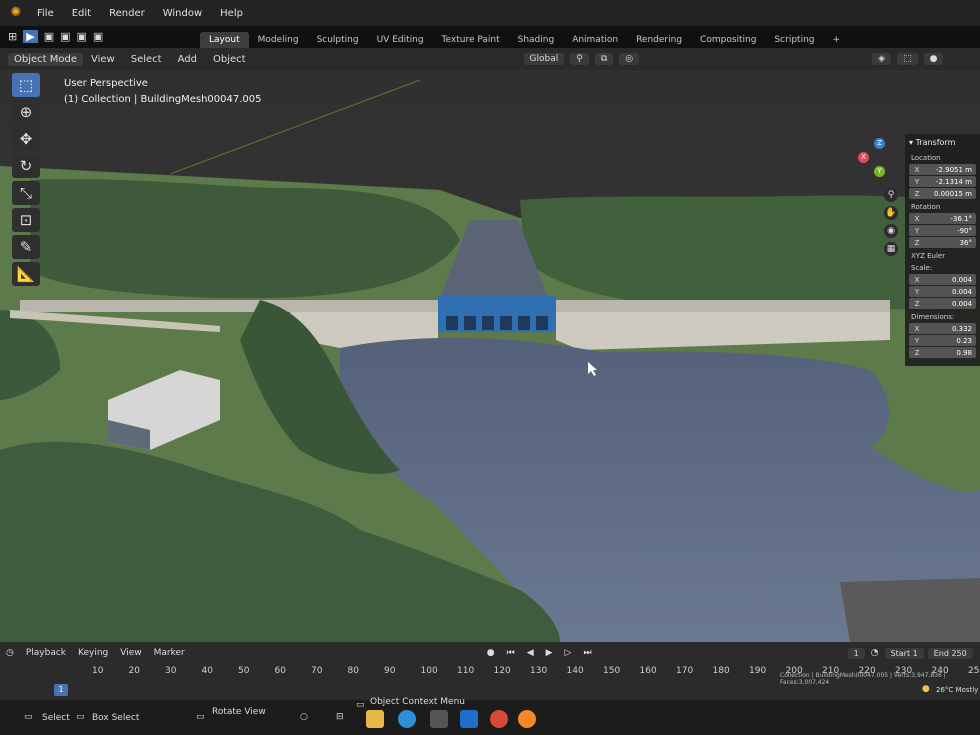  Describe the element at coordinates (231, 13) in the screenshot. I see `menu-help: Help` at that location.